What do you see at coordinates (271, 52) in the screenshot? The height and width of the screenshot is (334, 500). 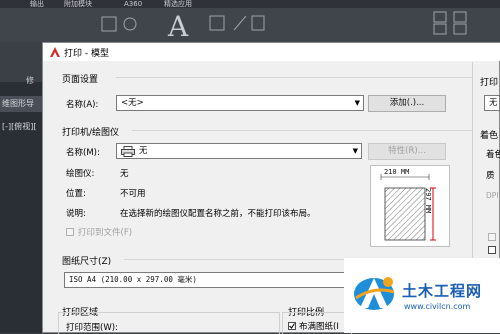 I see `dialog-titlebar` at bounding box center [271, 52].